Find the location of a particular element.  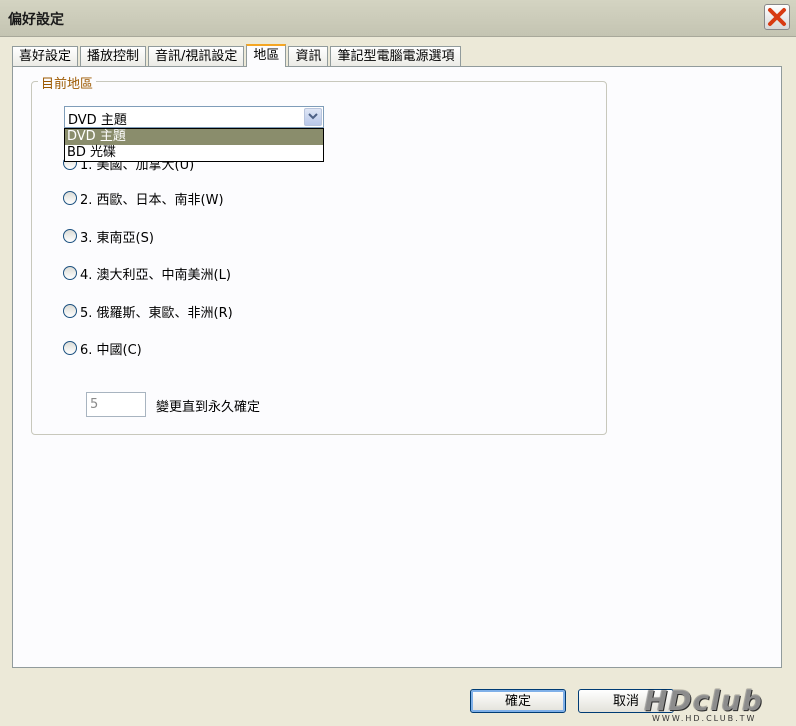

region-radio-5: 5. 俄羅斯、東歐、非洲(R) is located at coordinates (148, 311).